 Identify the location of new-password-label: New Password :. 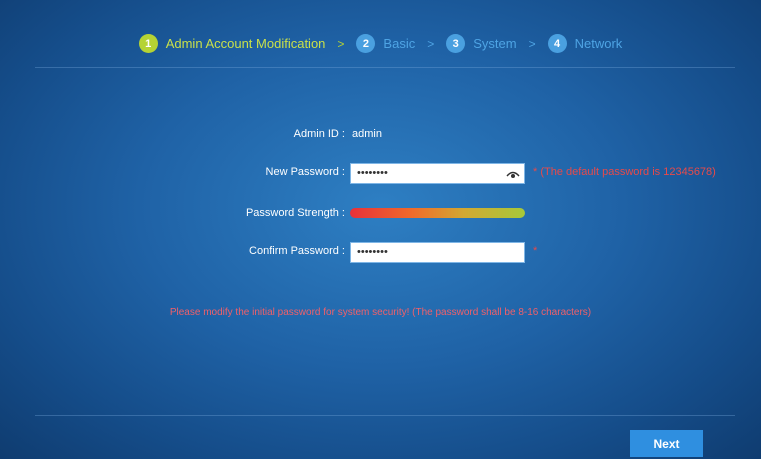
(305, 172).